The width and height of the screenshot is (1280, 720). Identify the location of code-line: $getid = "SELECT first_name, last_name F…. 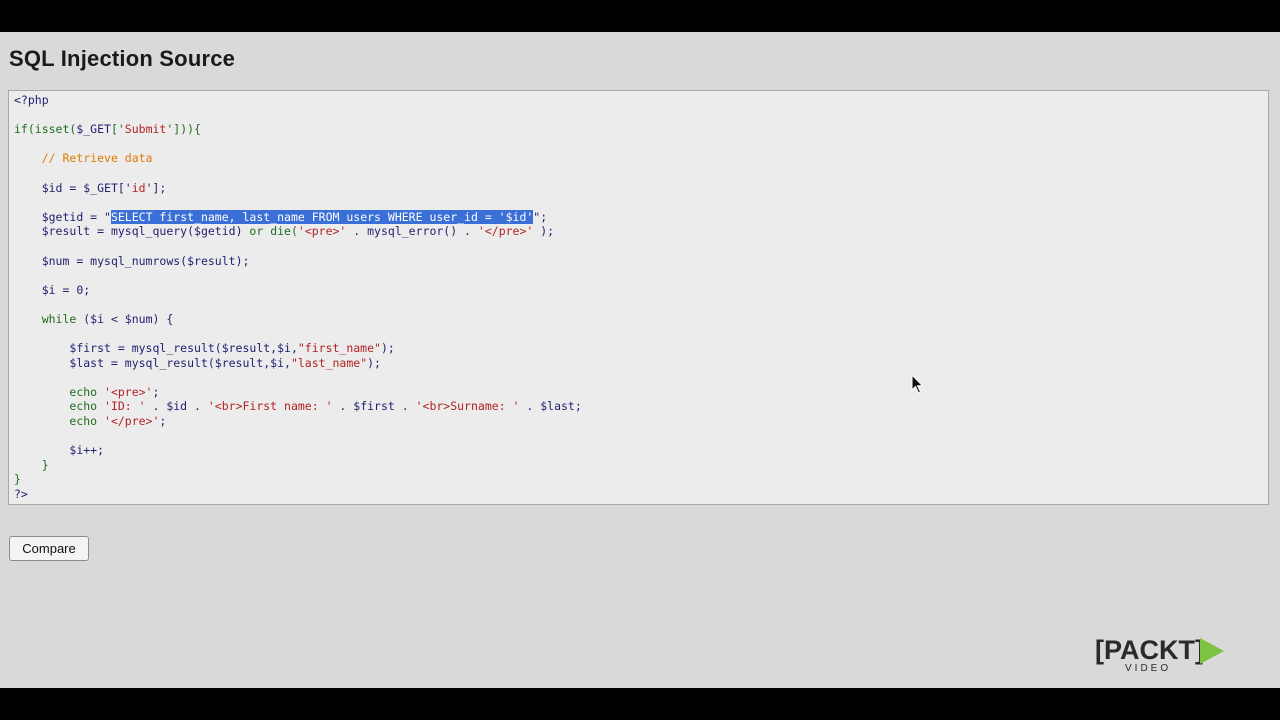
(298, 217).